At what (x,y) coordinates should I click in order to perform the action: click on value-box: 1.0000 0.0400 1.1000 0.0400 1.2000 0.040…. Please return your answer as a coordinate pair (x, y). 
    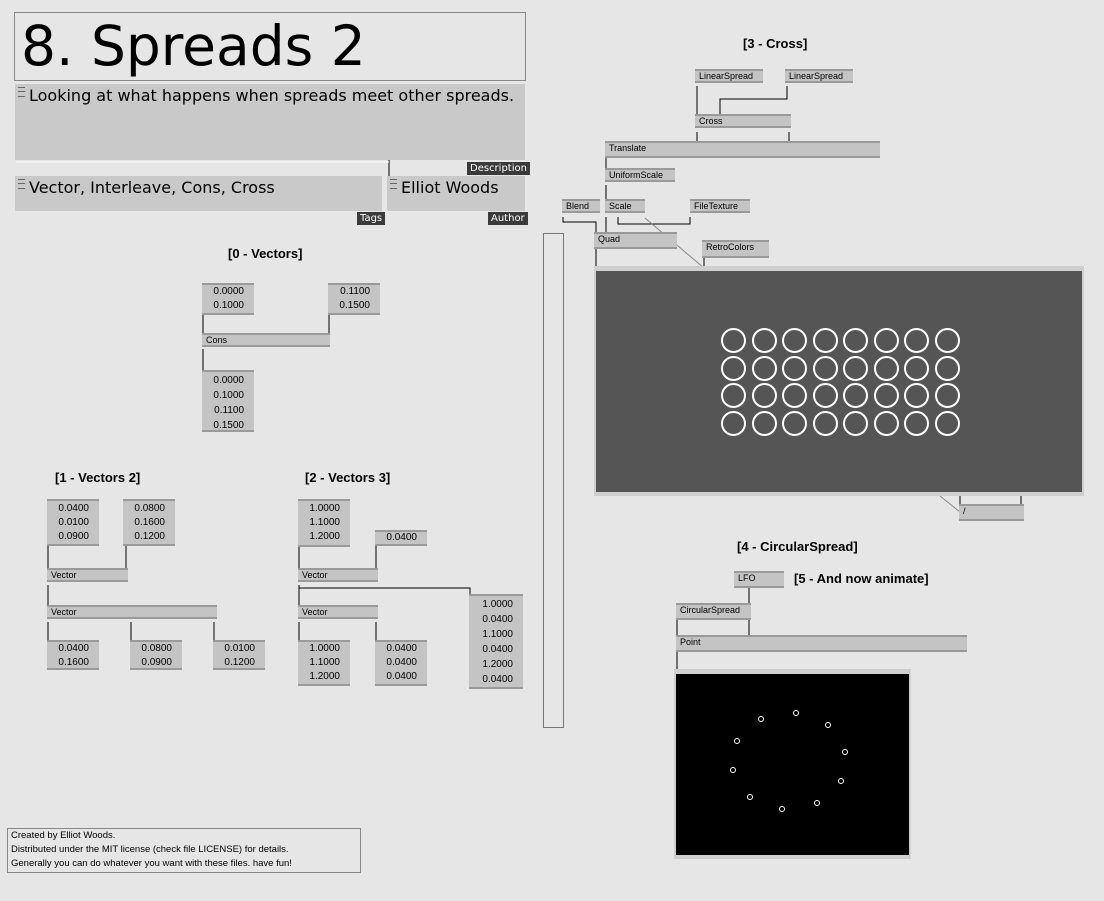
    Looking at the image, I should click on (496, 641).